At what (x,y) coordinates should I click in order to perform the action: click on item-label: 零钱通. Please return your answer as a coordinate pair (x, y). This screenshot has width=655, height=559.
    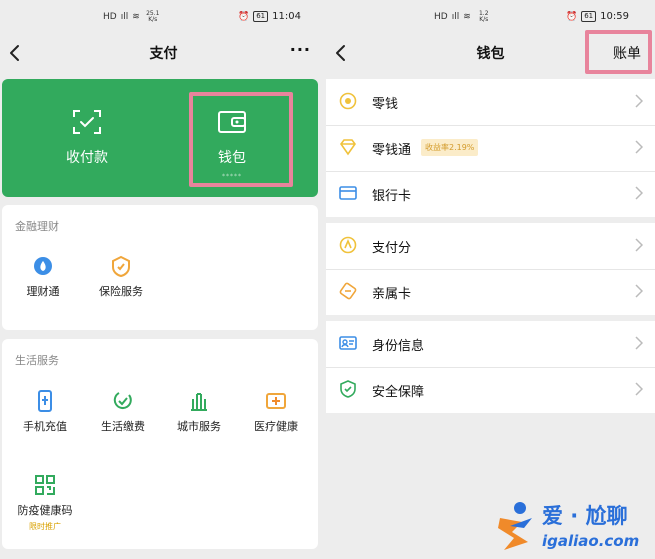
    Looking at the image, I should click on (392, 150).